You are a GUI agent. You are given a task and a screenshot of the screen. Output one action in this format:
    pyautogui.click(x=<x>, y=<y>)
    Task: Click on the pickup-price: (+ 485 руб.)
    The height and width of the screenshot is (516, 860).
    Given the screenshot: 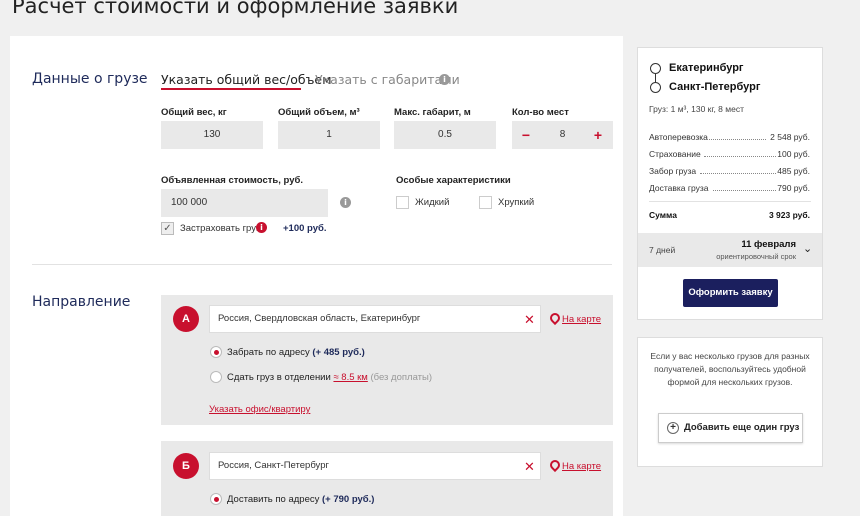 What is the action you would take?
    pyautogui.click(x=338, y=352)
    